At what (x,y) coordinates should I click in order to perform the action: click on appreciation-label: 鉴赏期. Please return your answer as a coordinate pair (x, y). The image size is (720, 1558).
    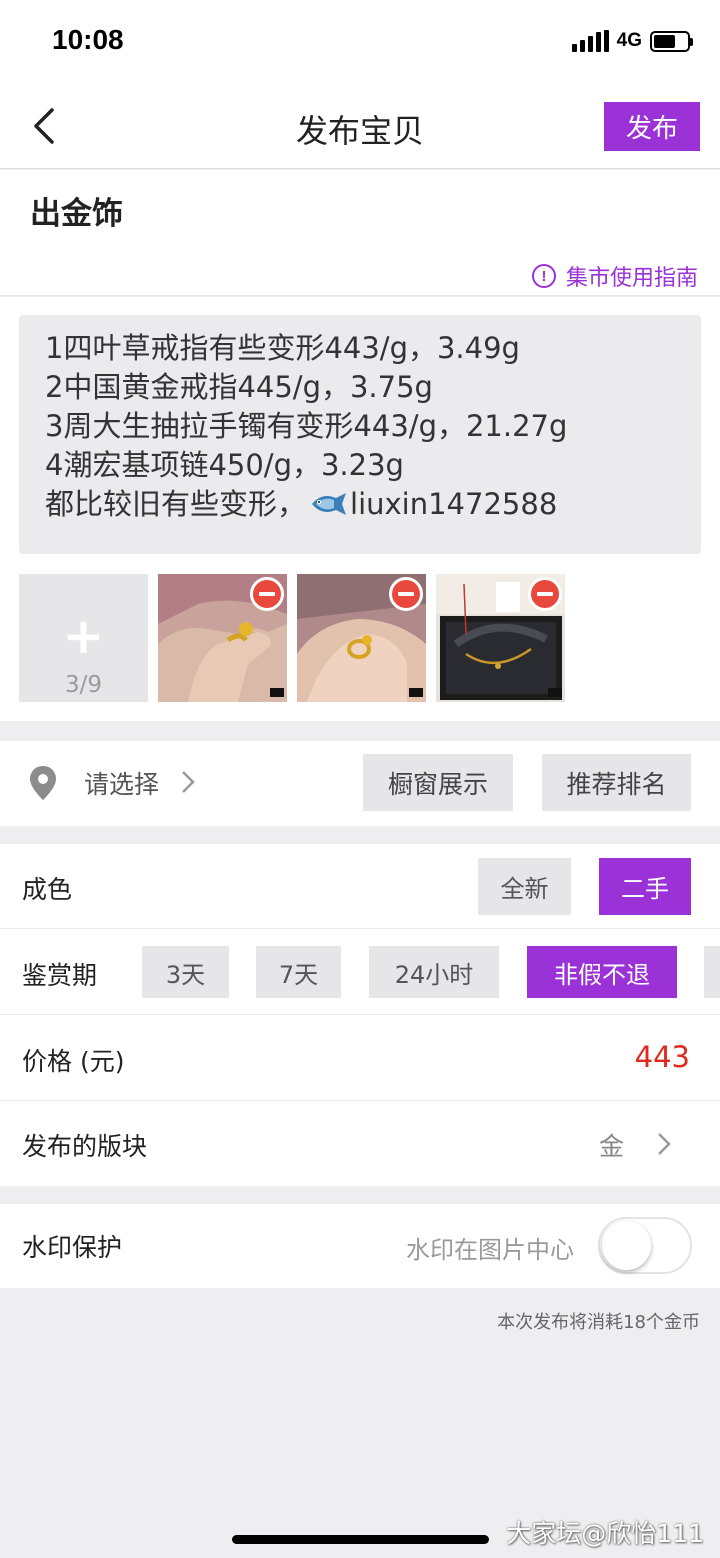
    Looking at the image, I should click on (60, 975).